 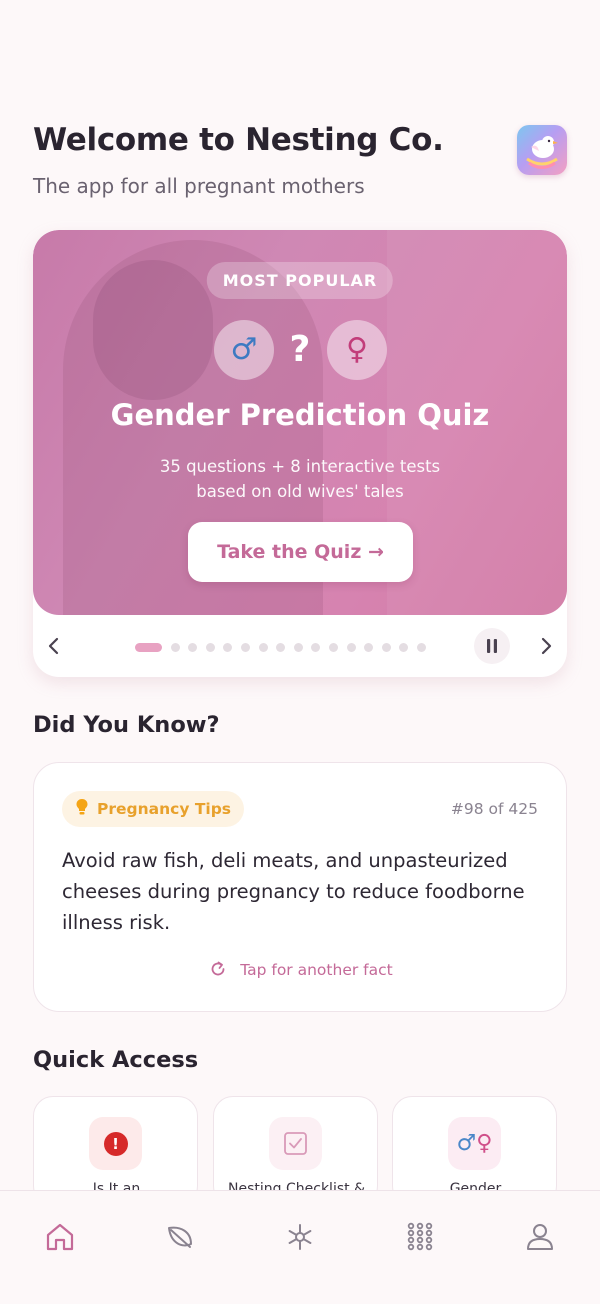 I want to click on category-label: Pregnancy Tips, so click(x=164, y=809).